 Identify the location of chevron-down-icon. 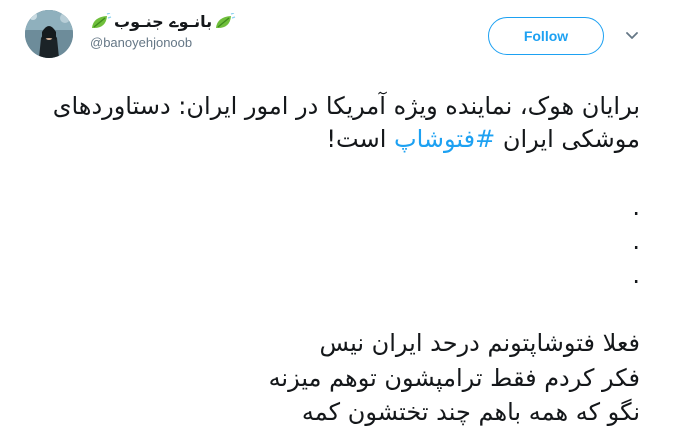
(632, 36).